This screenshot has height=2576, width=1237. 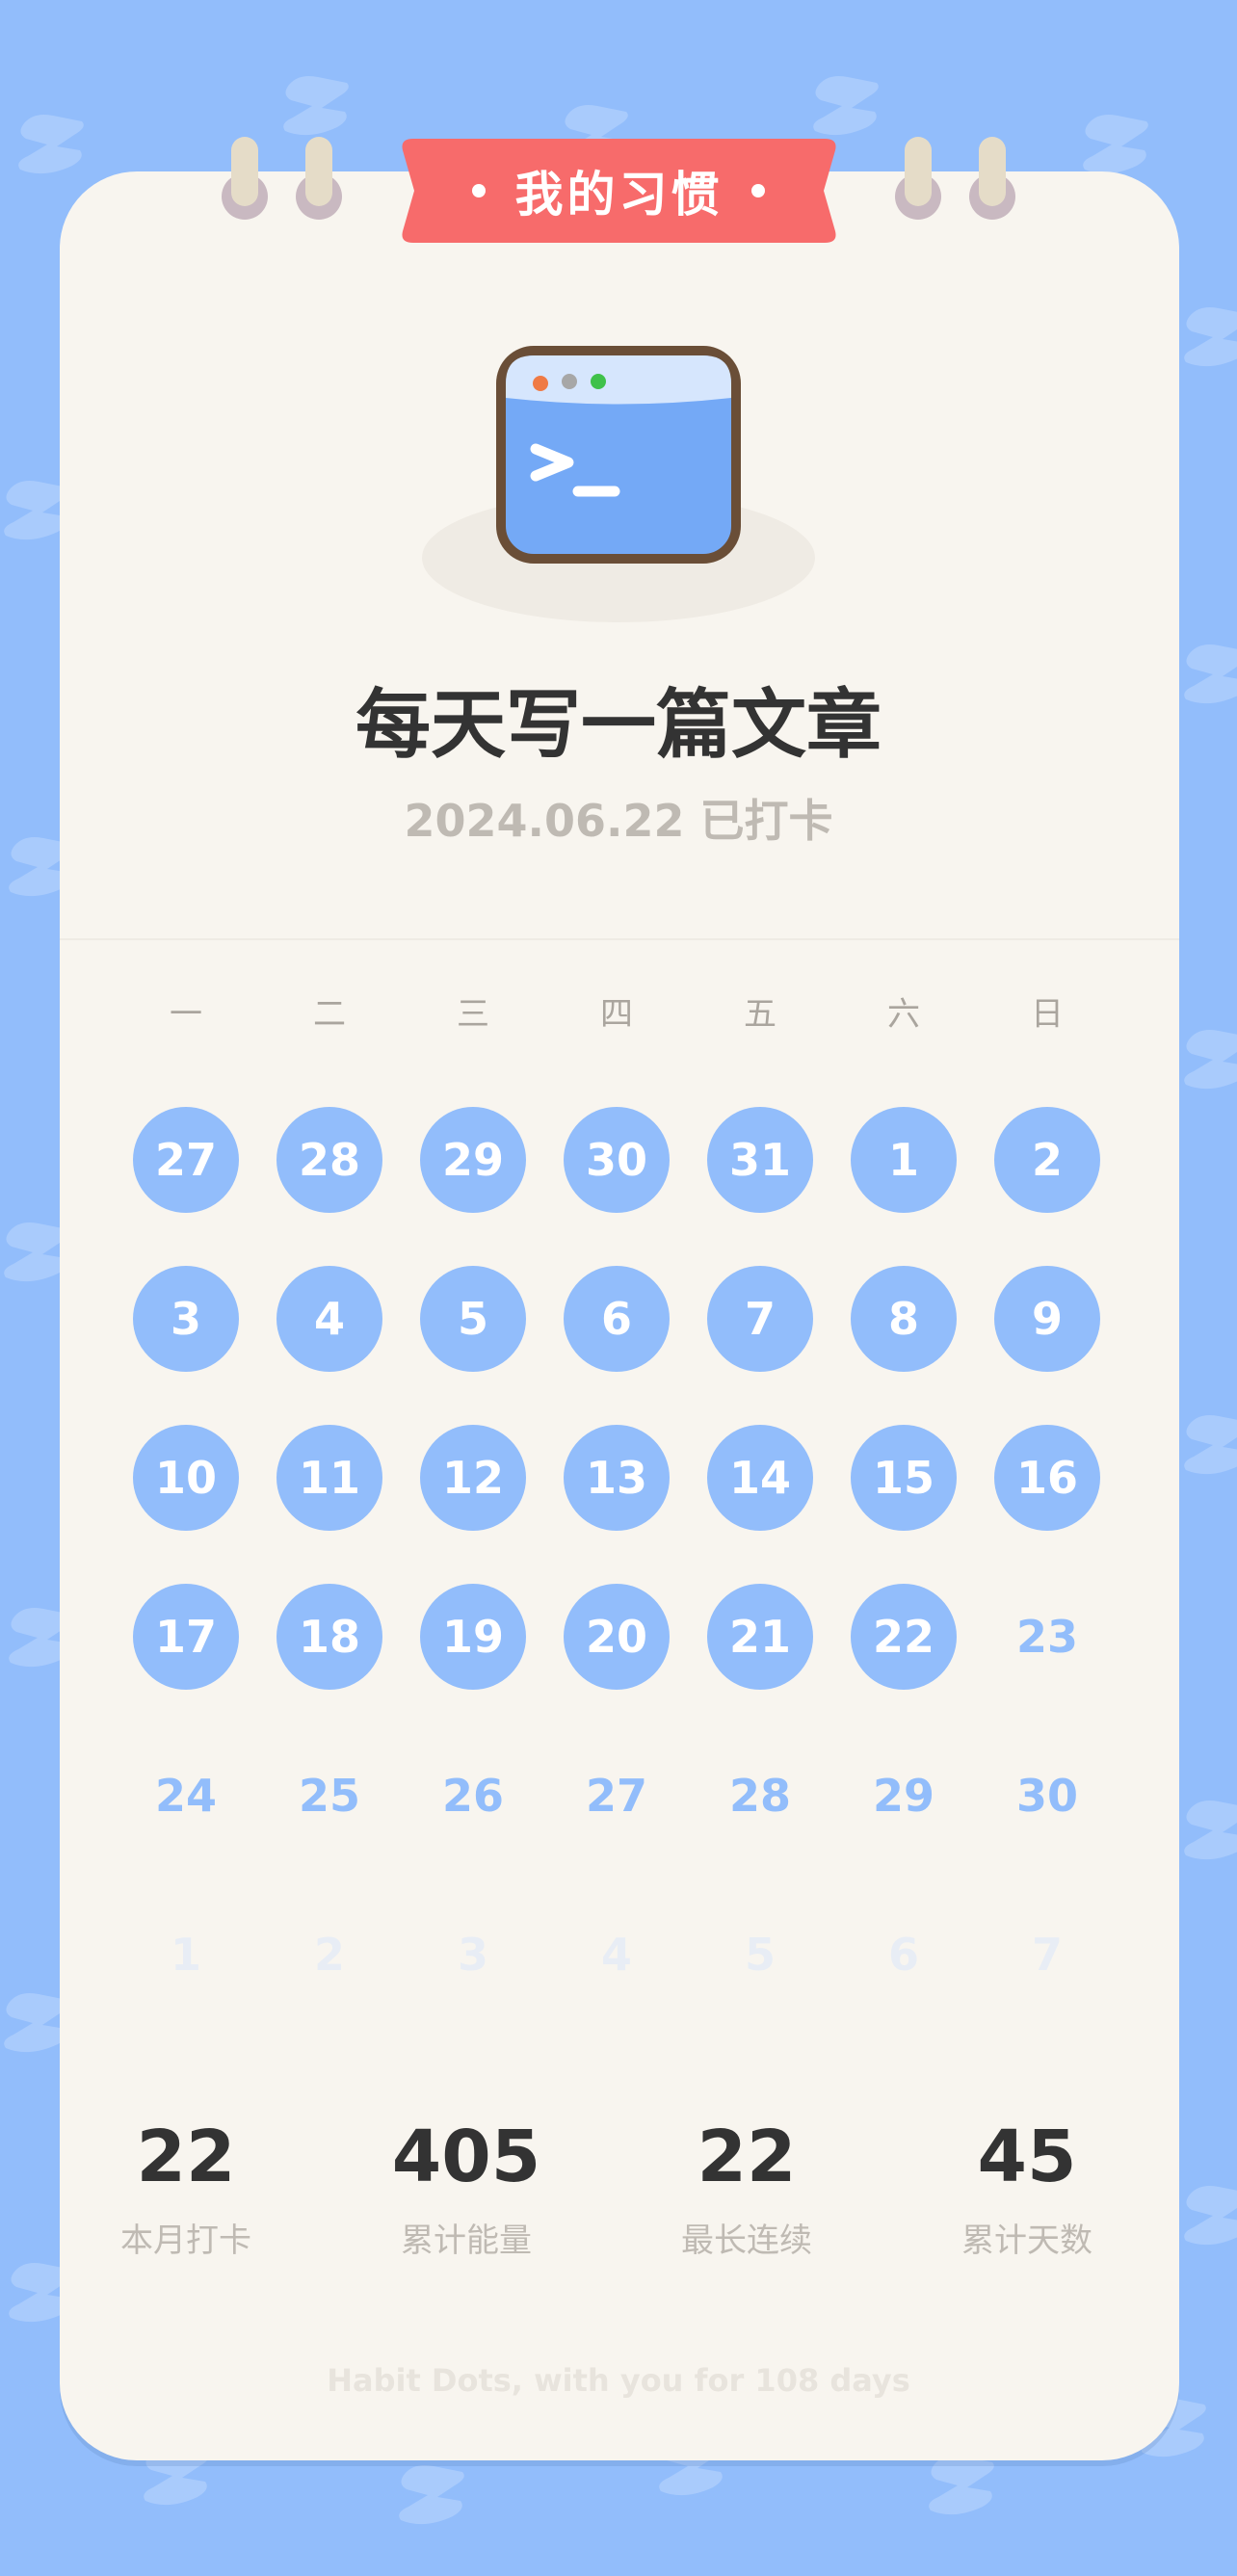 I want to click on terminal-window-icon, so click(x=618, y=455).